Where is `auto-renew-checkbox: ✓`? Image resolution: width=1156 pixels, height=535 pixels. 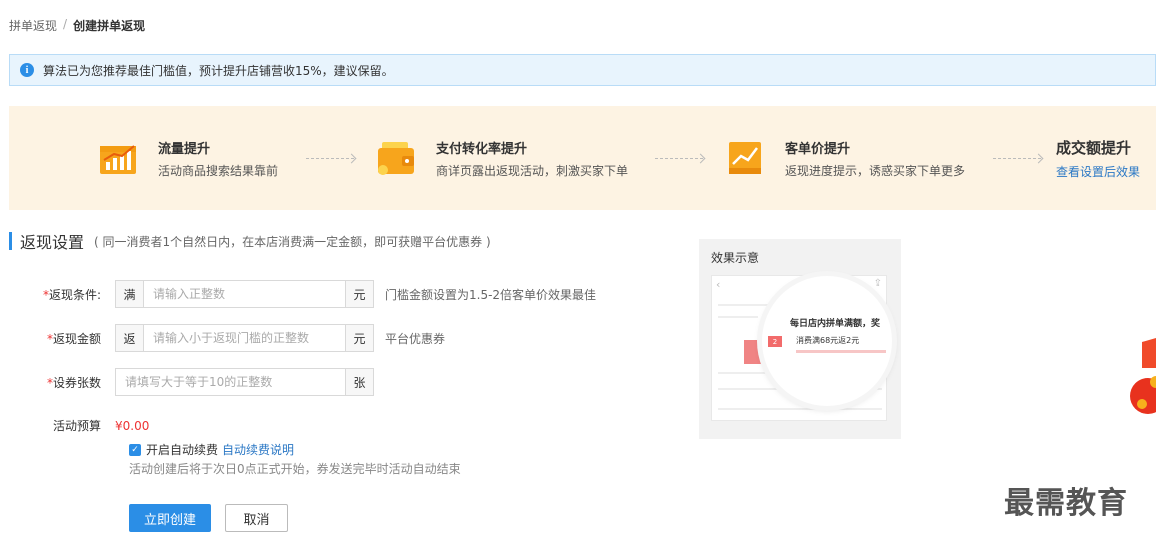 auto-renew-checkbox: ✓ is located at coordinates (135, 449).